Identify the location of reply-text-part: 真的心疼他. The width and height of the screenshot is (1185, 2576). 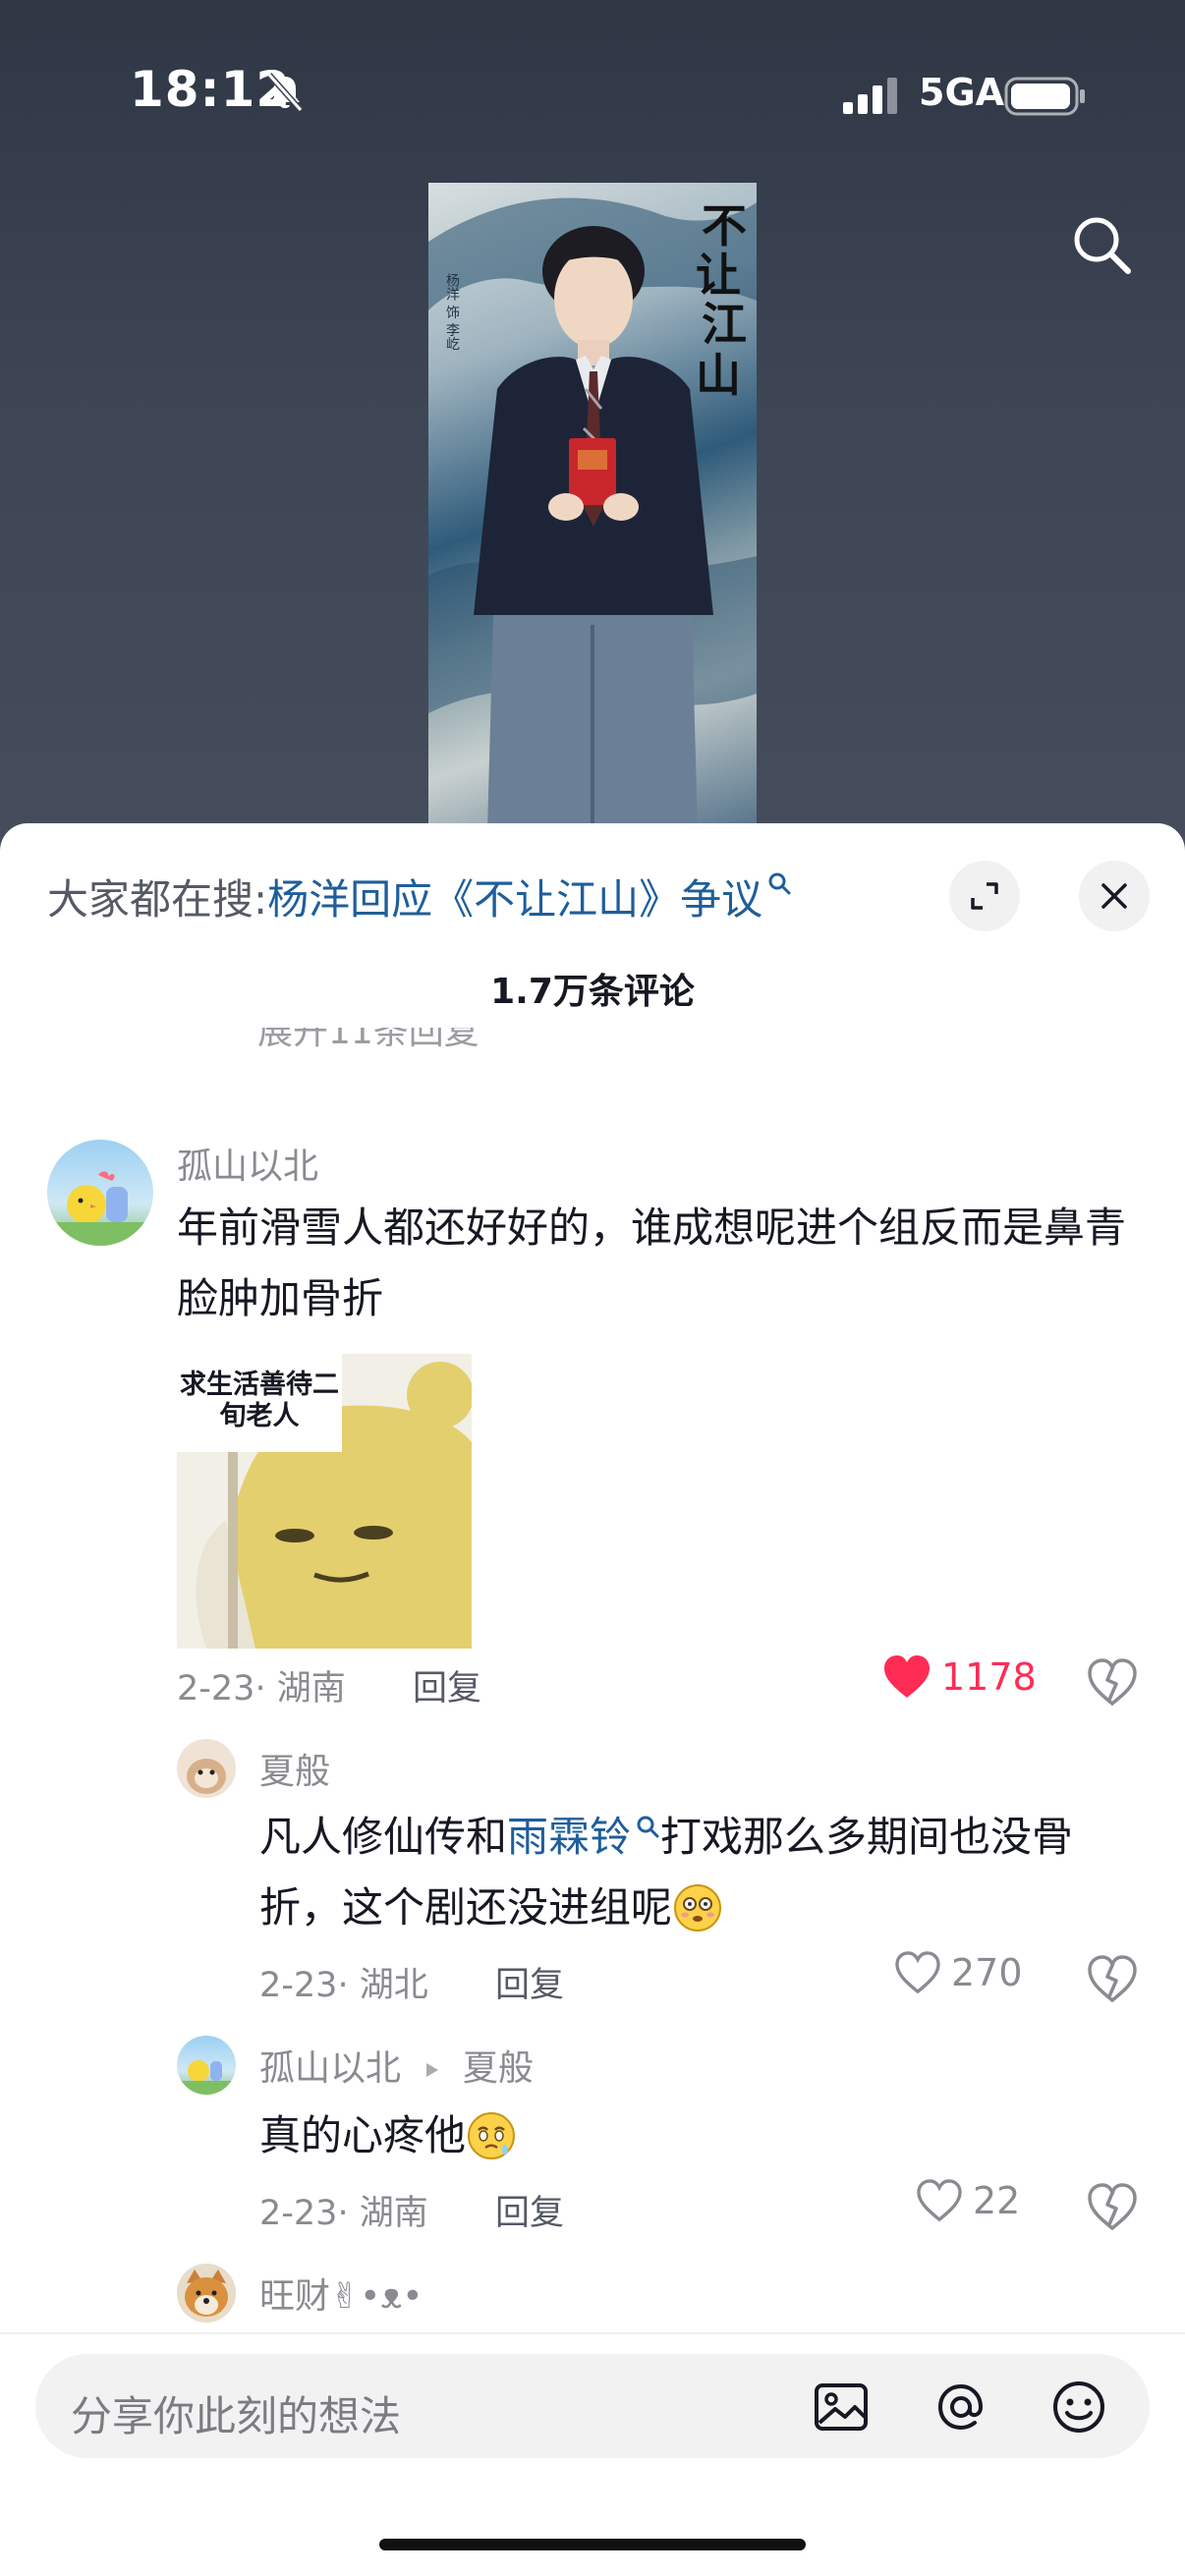
(363, 2135).